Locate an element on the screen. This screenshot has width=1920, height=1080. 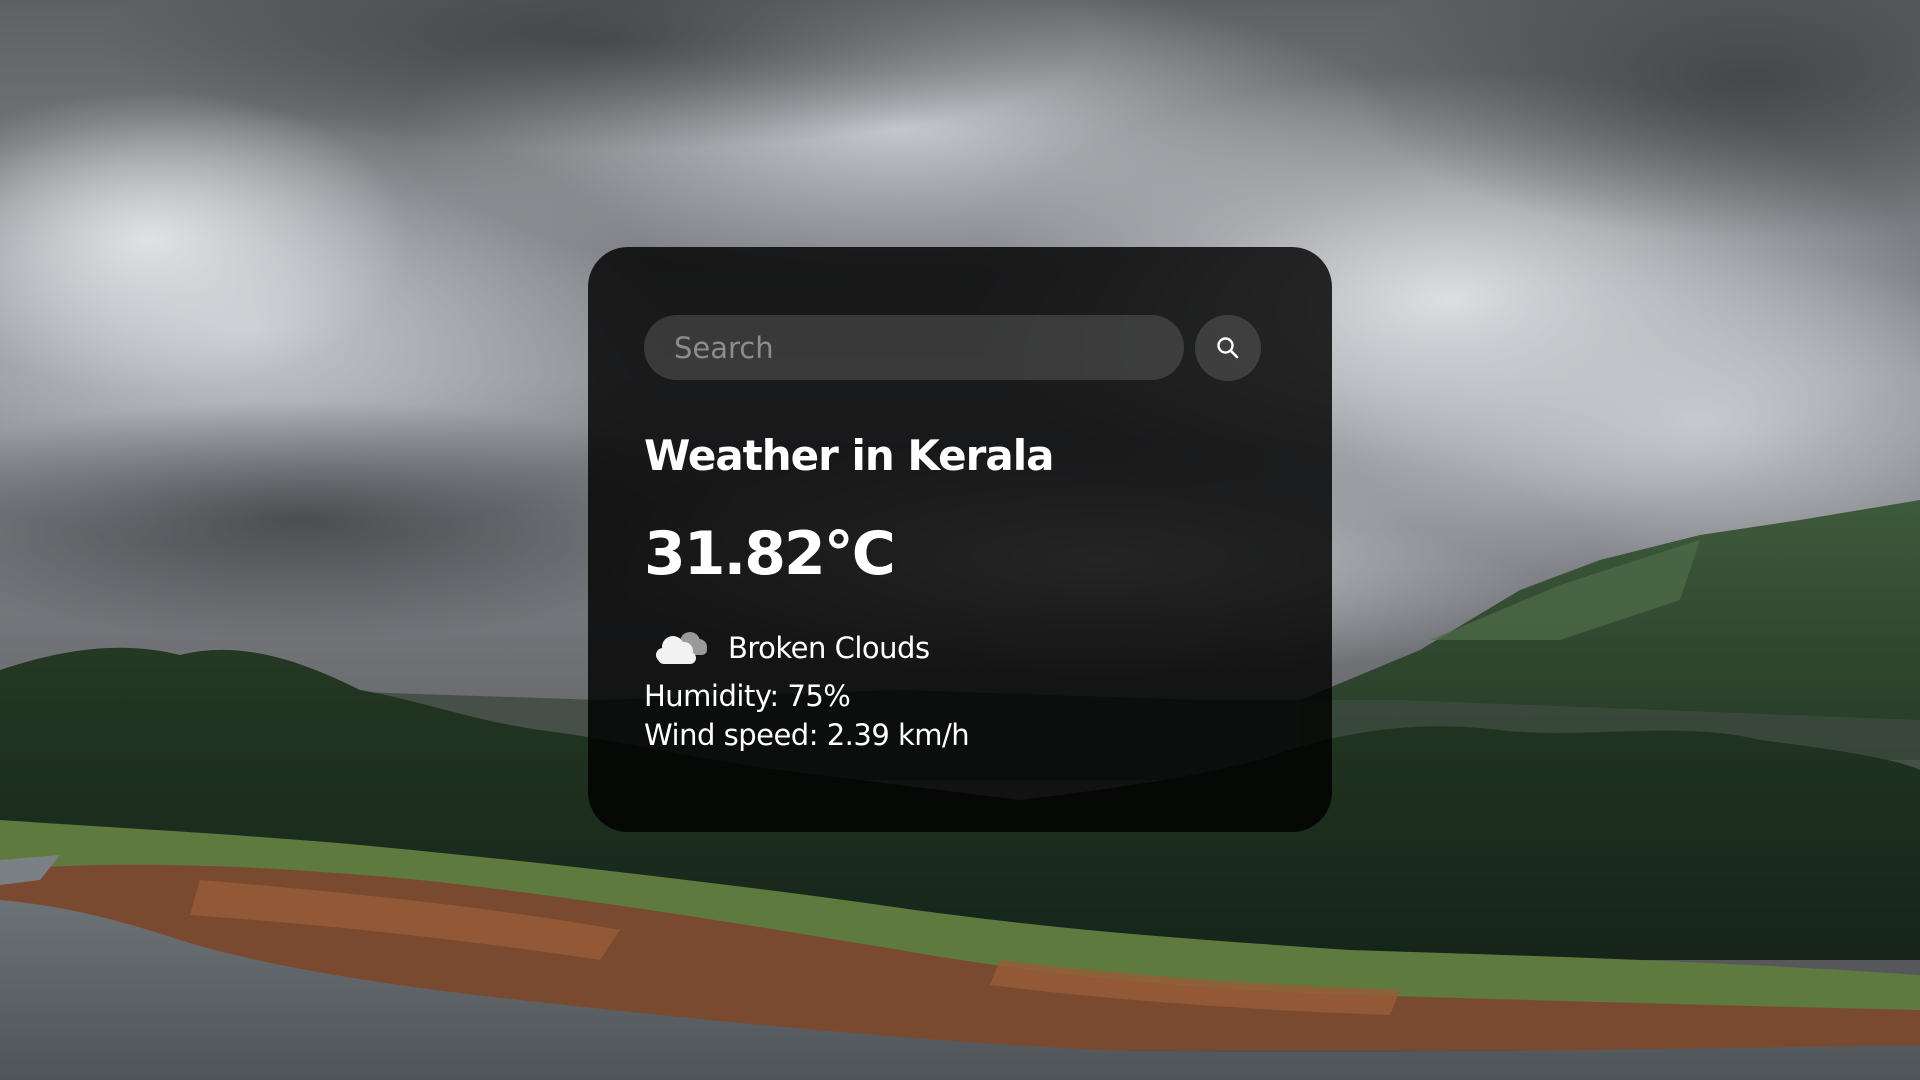
condition-row: Broken Clouds is located at coordinates (959, 648).